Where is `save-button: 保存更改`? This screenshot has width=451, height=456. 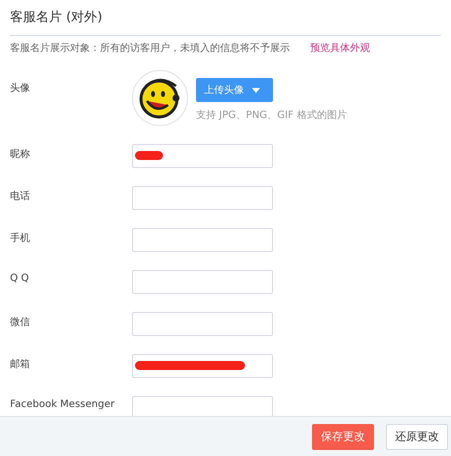
save-button: 保存更改 is located at coordinates (343, 437).